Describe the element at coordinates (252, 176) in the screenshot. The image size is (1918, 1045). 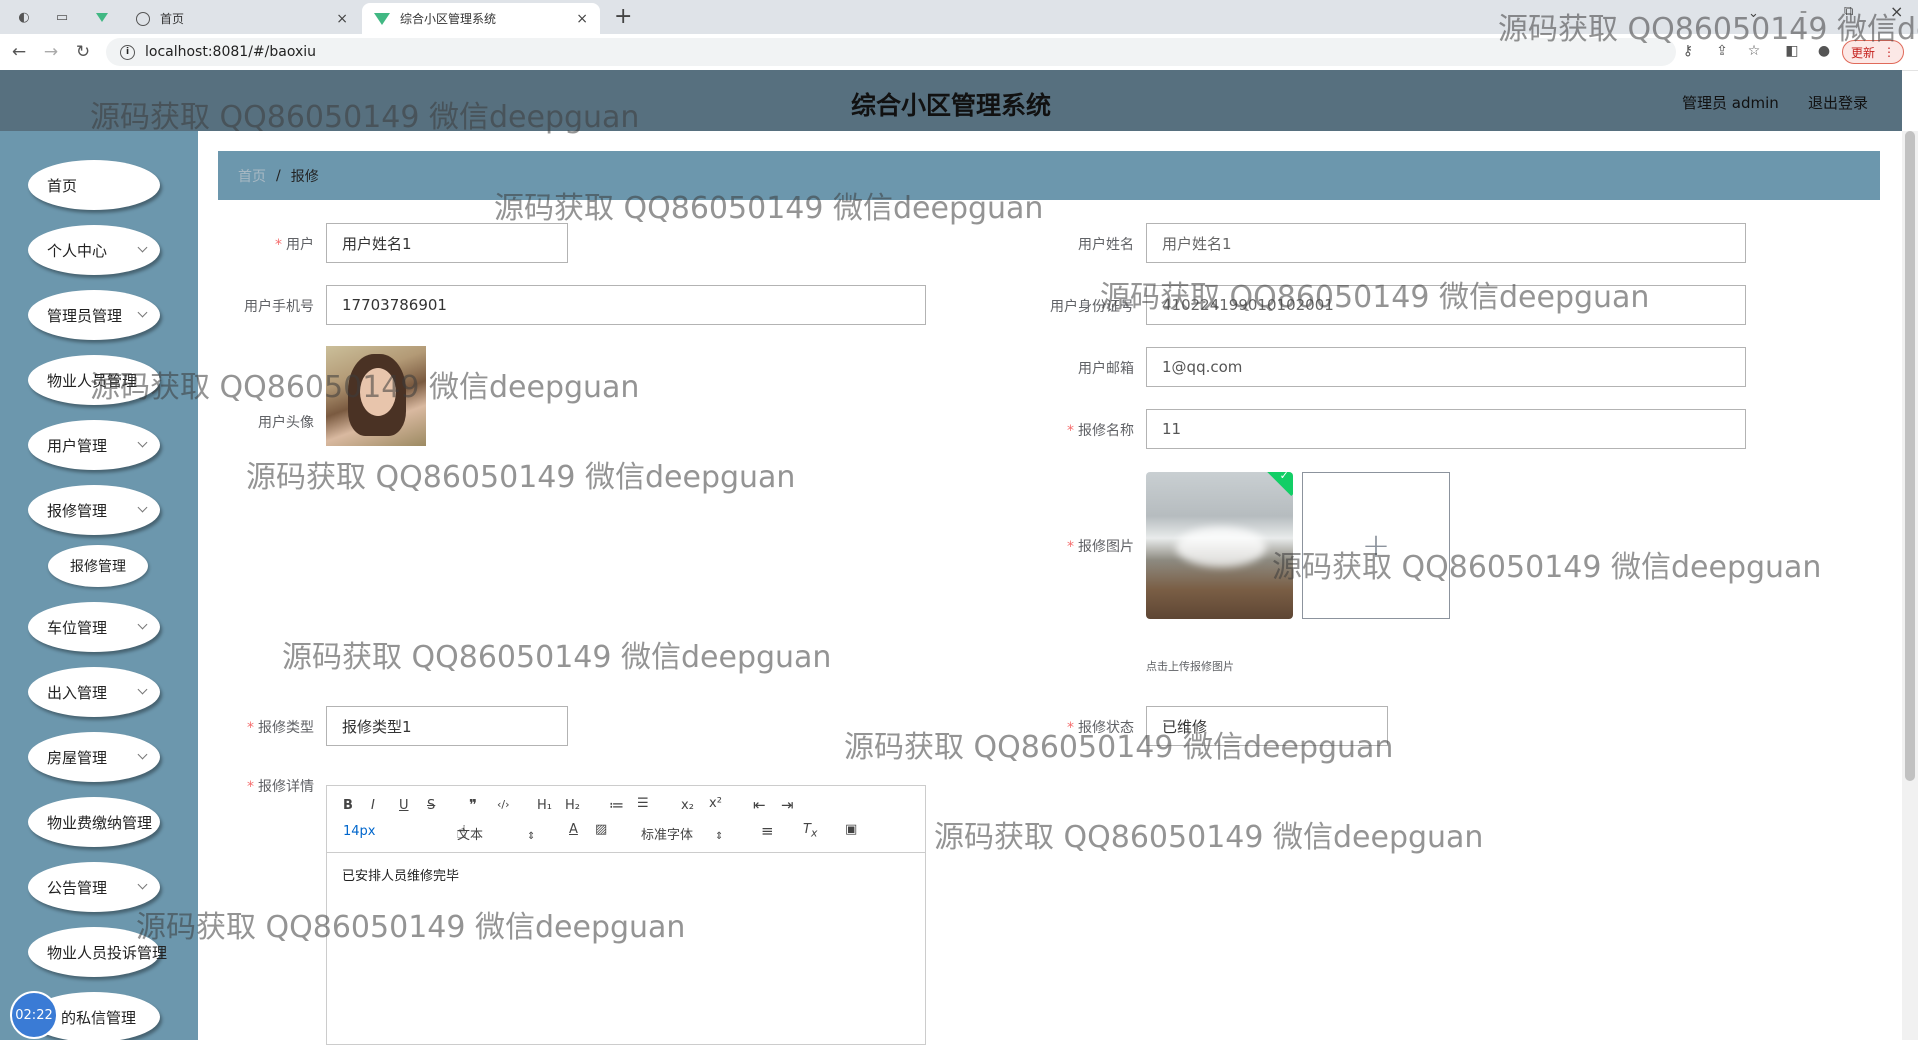
I see `breadcrumb-home: 首页` at that location.